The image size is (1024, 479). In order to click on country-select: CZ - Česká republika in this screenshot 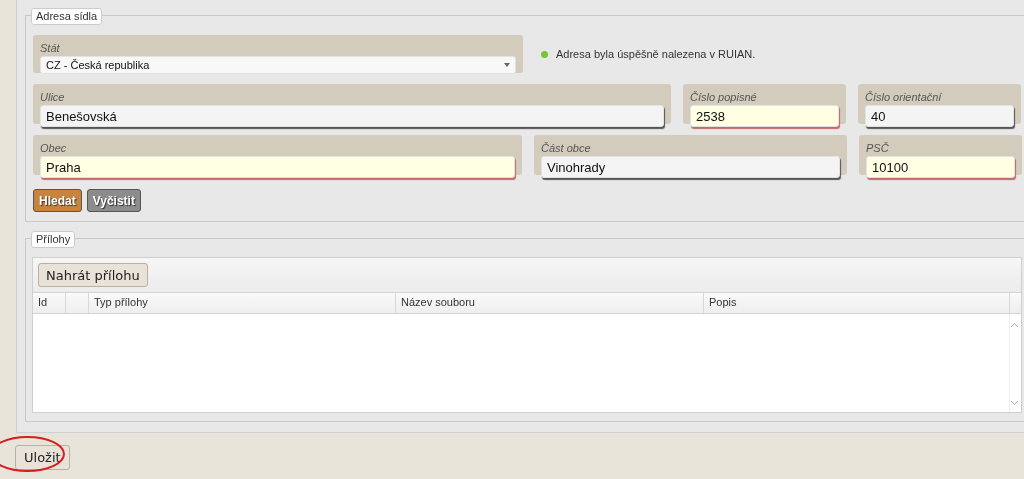, I will do `click(278, 65)`.